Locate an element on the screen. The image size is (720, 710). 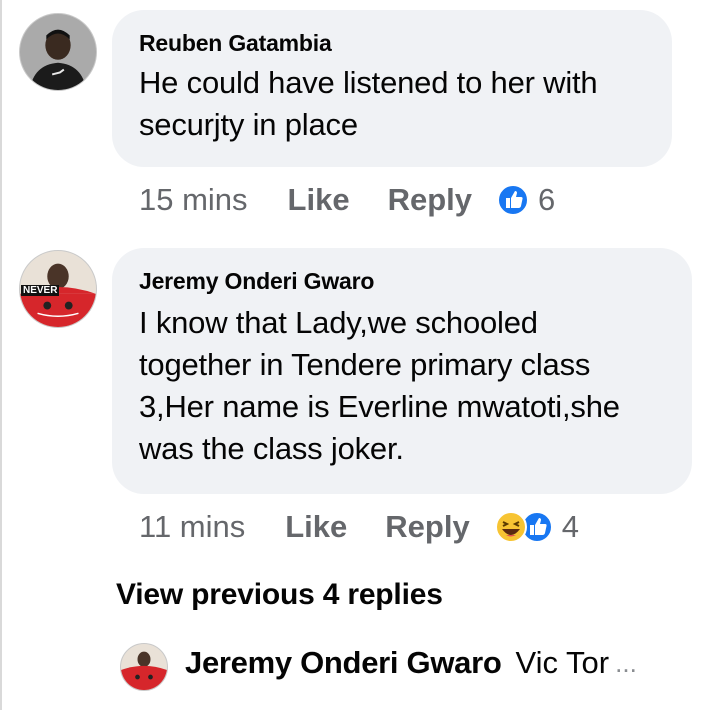
avatar-text: NEVER is located at coordinates (40, 290).